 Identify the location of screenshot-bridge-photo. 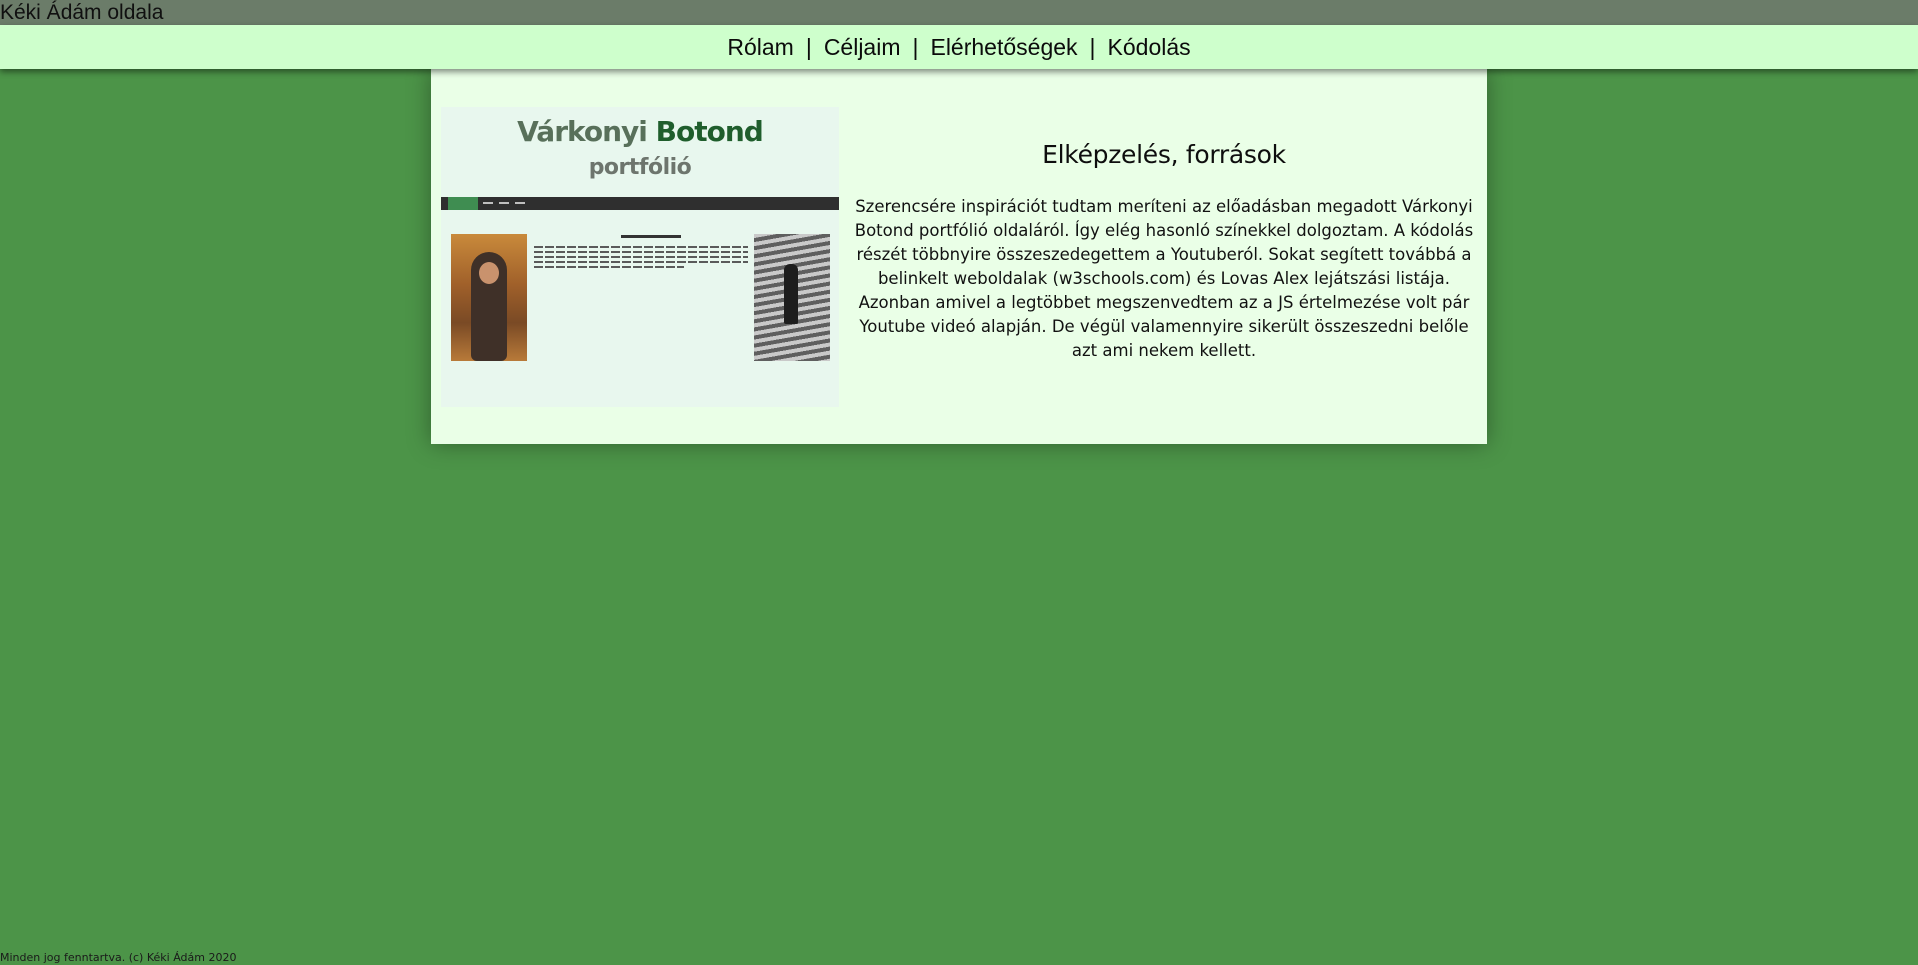
(792, 297).